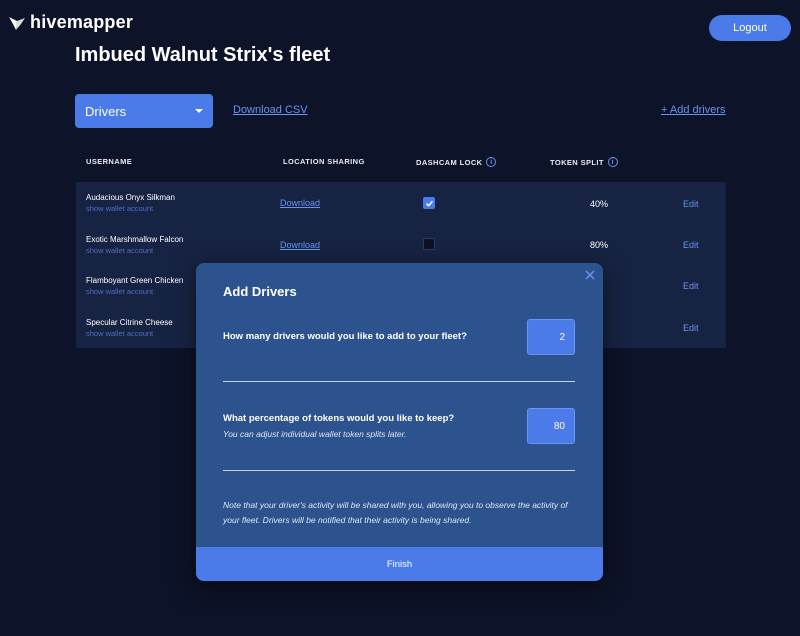  Describe the element at coordinates (82, 22) in the screenshot. I see `brand-name: hivemapper` at that location.